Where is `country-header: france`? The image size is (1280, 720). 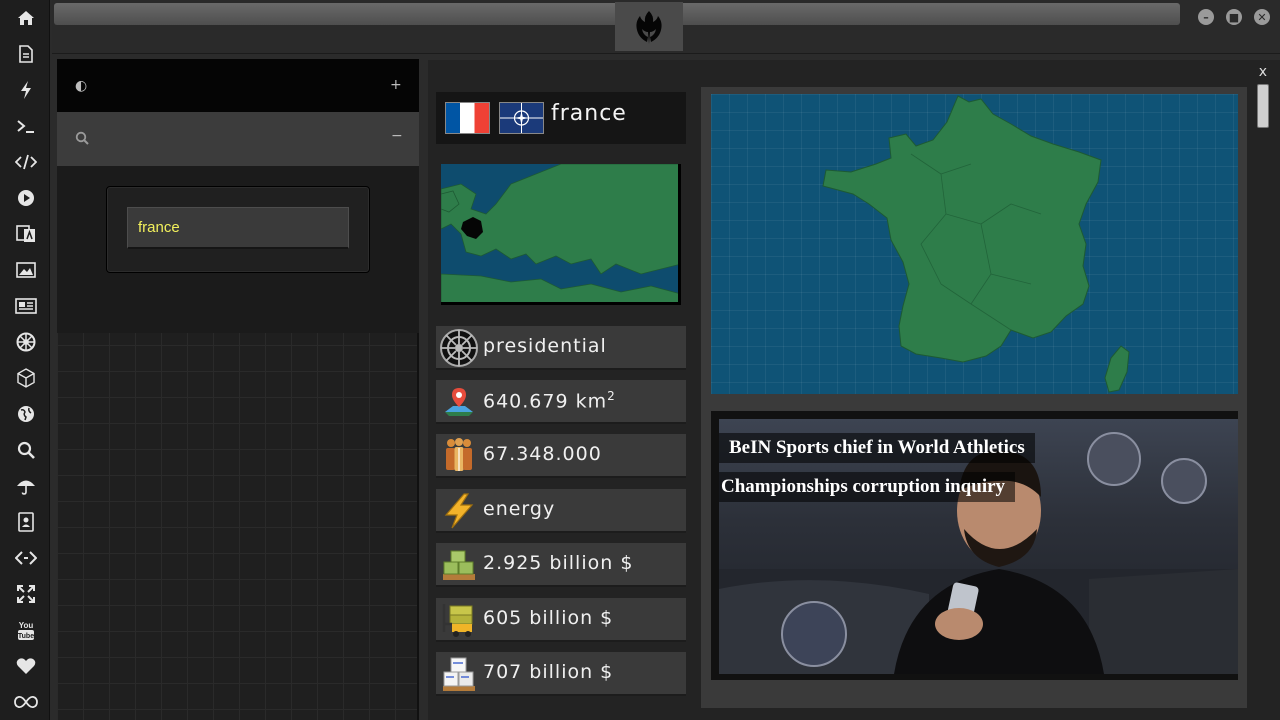
country-header: france is located at coordinates (561, 118).